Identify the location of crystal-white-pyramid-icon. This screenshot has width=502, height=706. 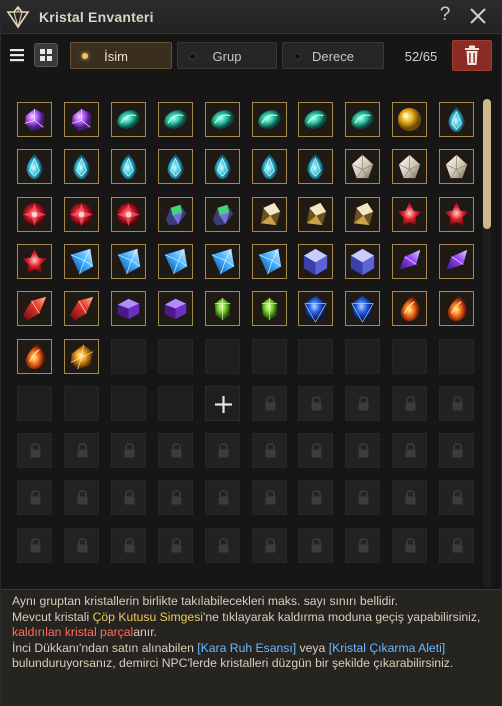
(409, 167).